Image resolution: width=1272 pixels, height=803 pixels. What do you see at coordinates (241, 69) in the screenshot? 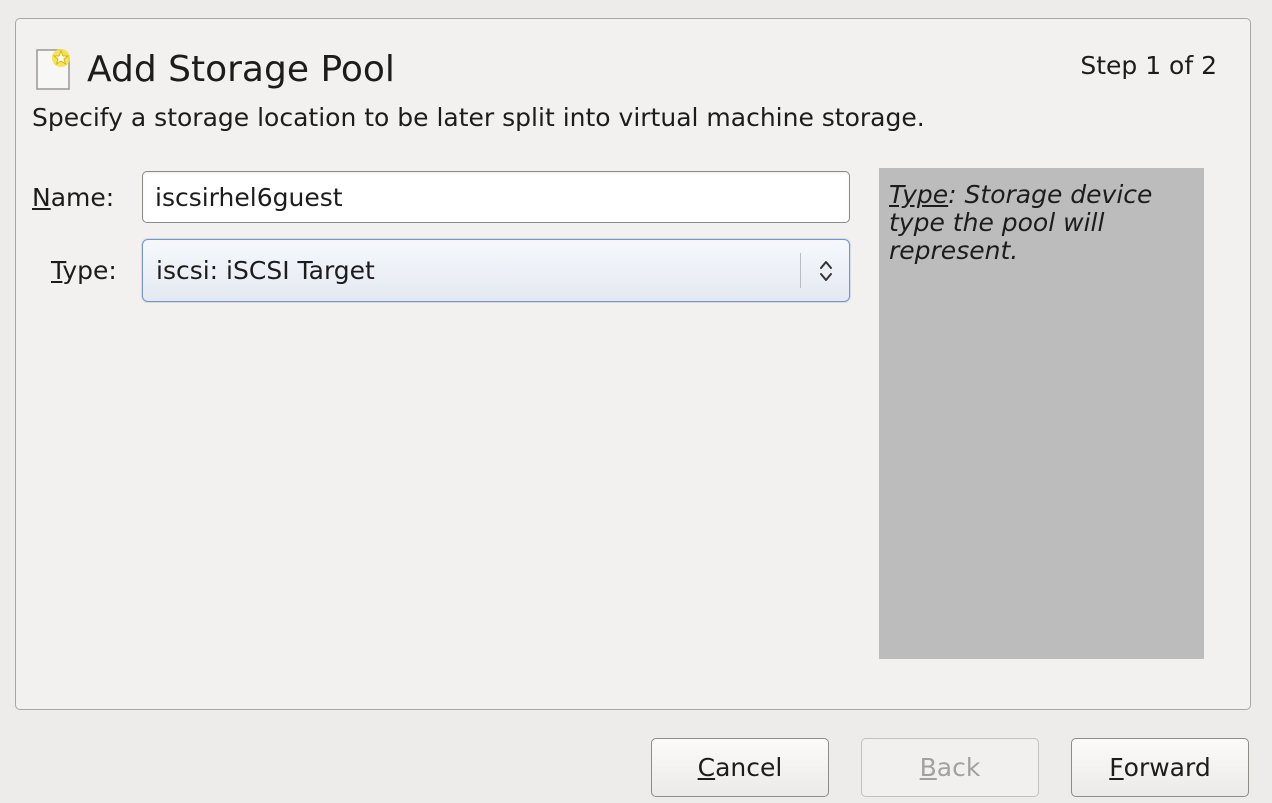
I see `page-title: Add Storage Pool` at bounding box center [241, 69].